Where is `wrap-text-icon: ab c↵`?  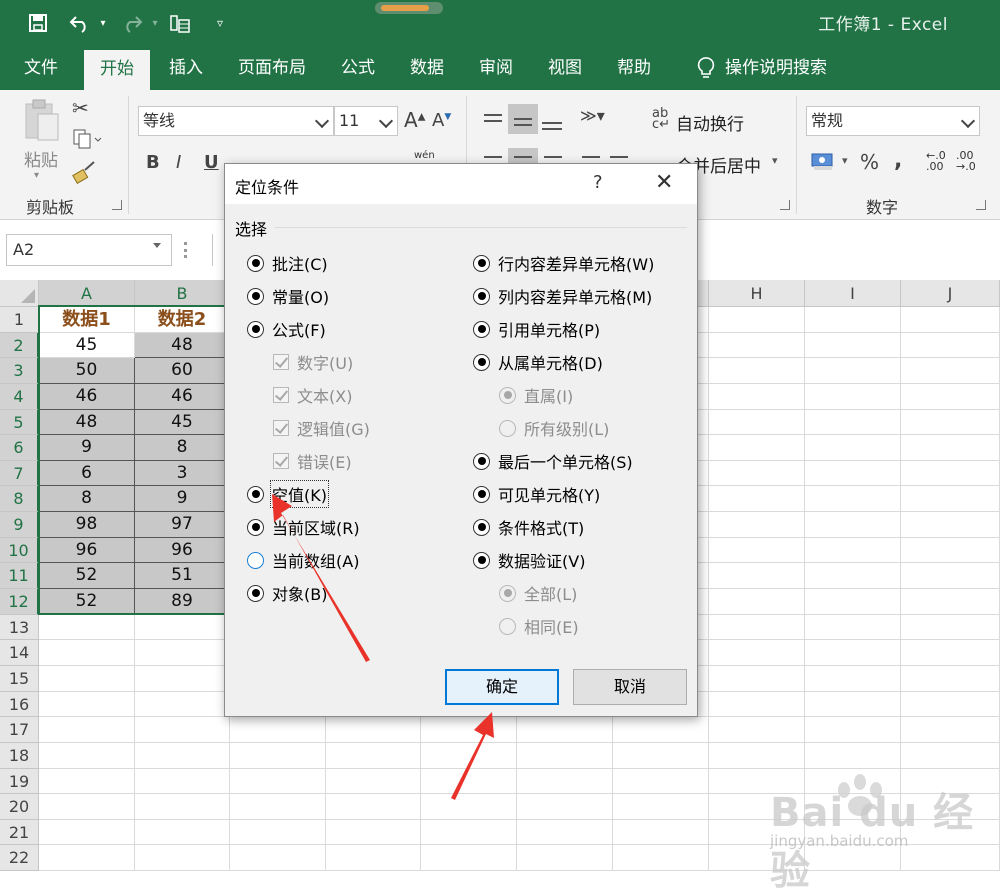 wrap-text-icon: ab c↵ is located at coordinates (661, 119).